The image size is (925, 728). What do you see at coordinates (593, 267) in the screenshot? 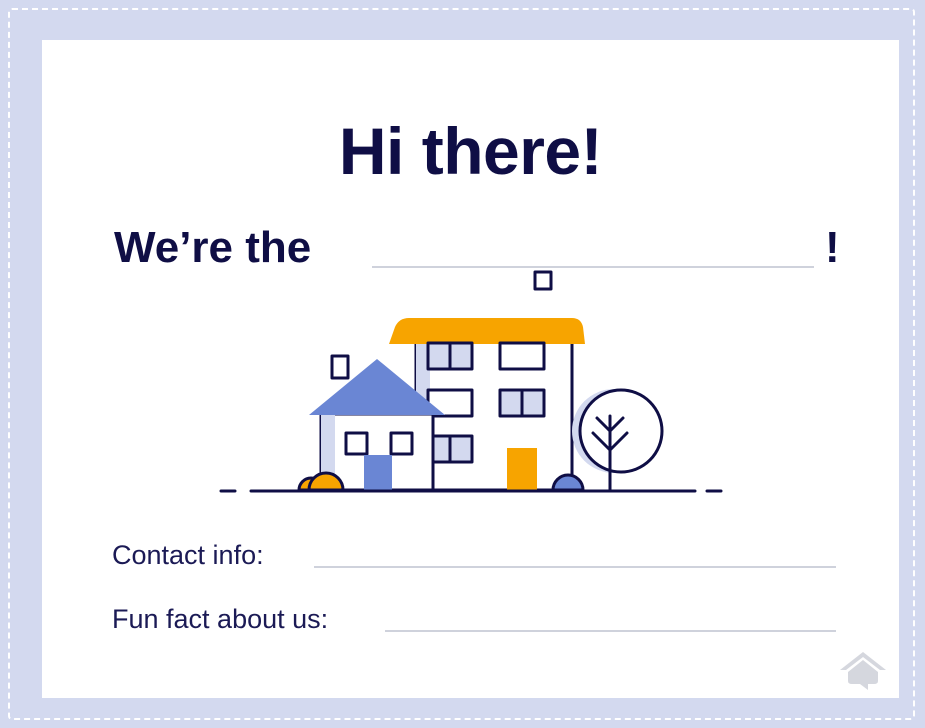
I see `name-blank-line` at bounding box center [593, 267].